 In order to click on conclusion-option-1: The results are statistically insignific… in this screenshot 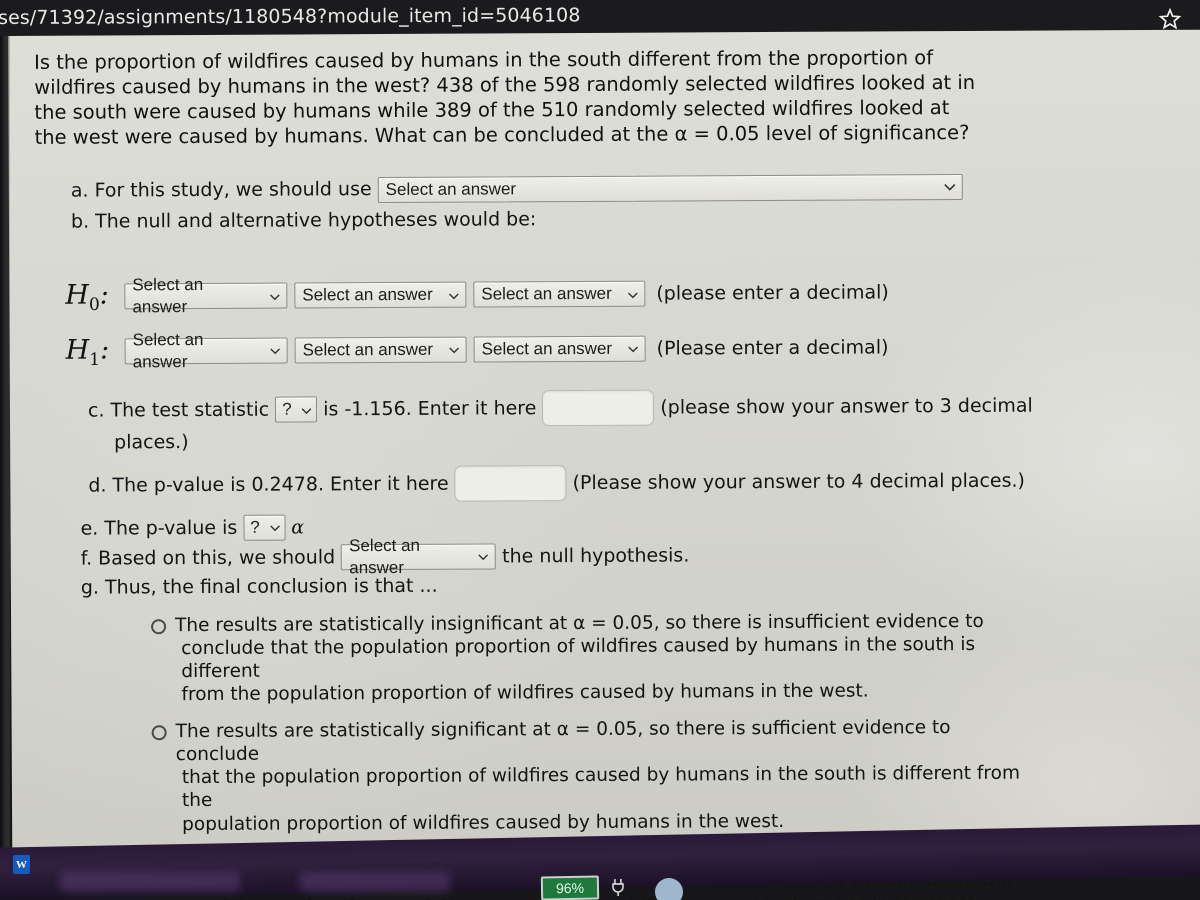, I will do `click(668, 657)`.